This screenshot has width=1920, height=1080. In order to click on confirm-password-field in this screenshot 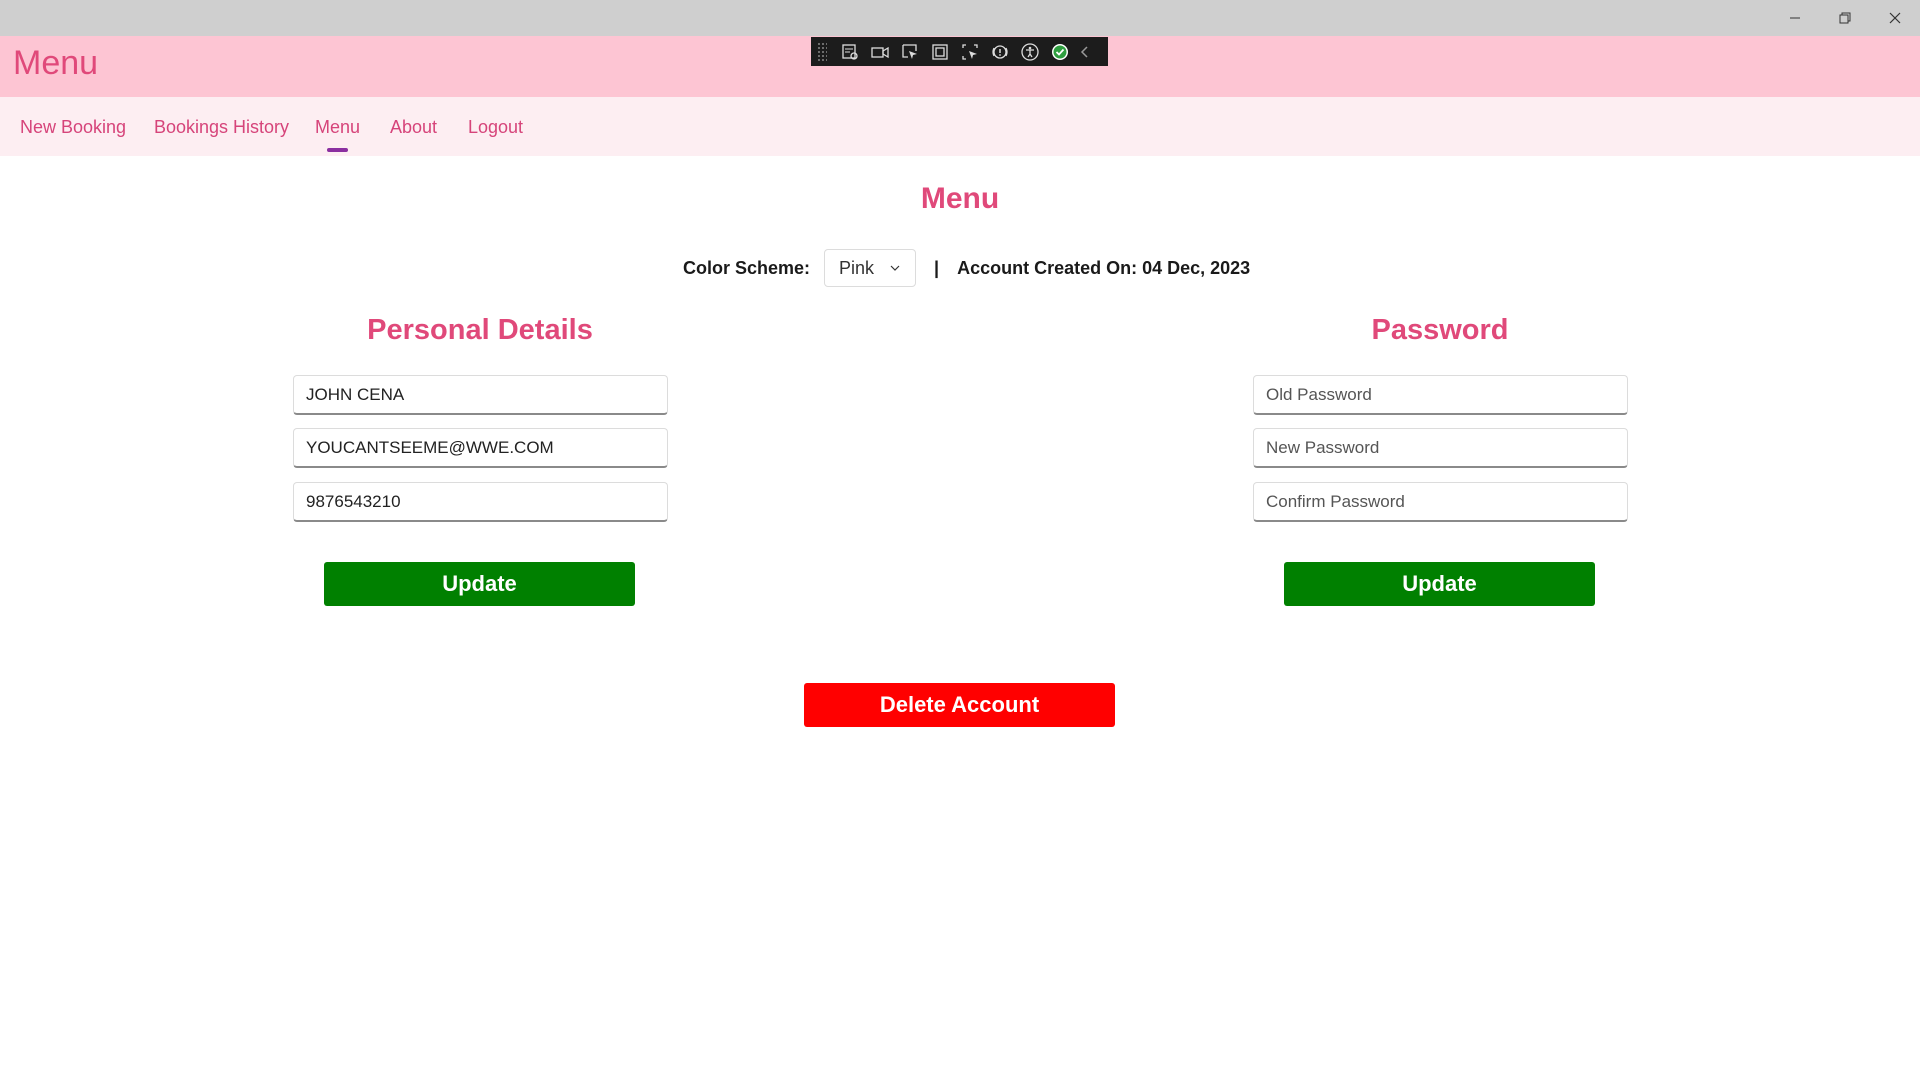, I will do `click(1440, 502)`.